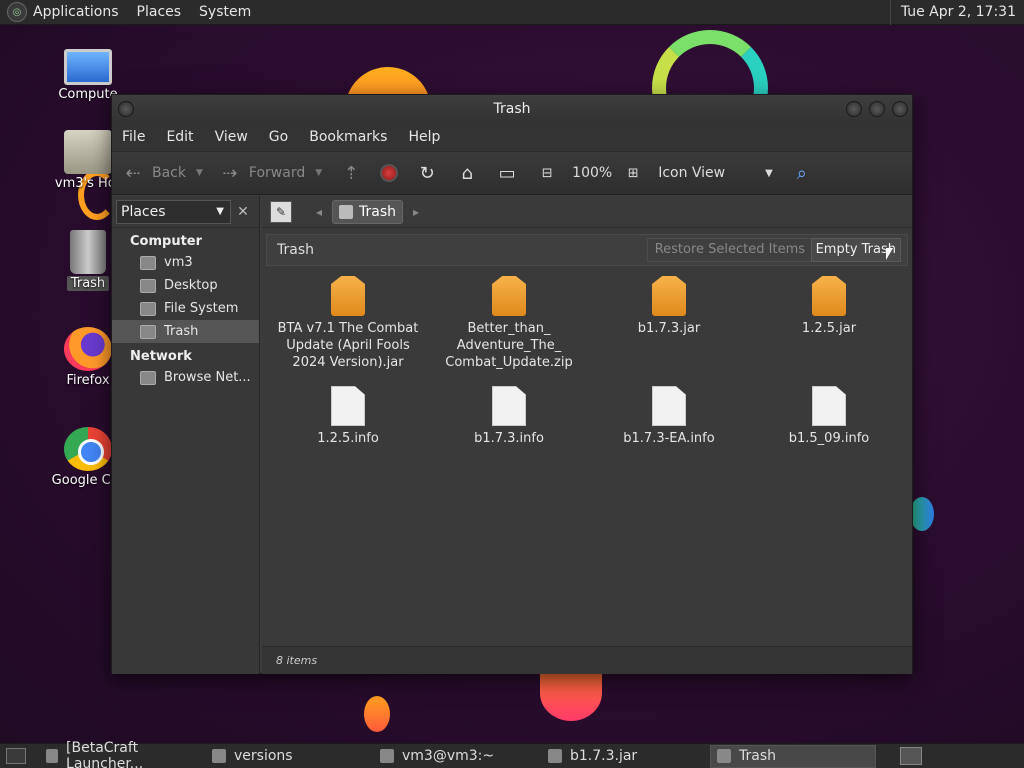  I want to click on sidebar-item-vm3: vm3, so click(185, 262).